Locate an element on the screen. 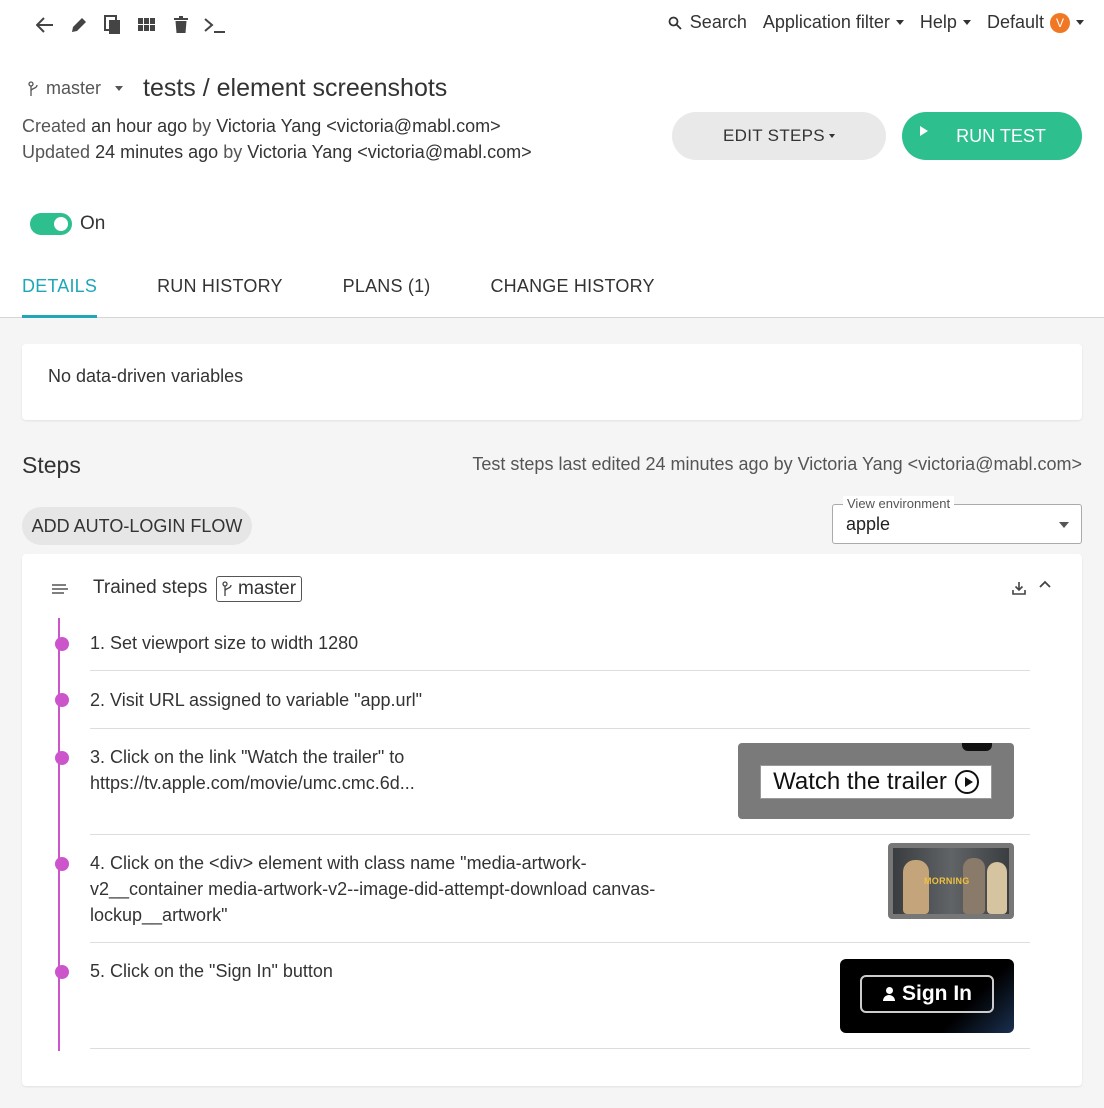  steps-timeline is located at coordinates (59, 834).